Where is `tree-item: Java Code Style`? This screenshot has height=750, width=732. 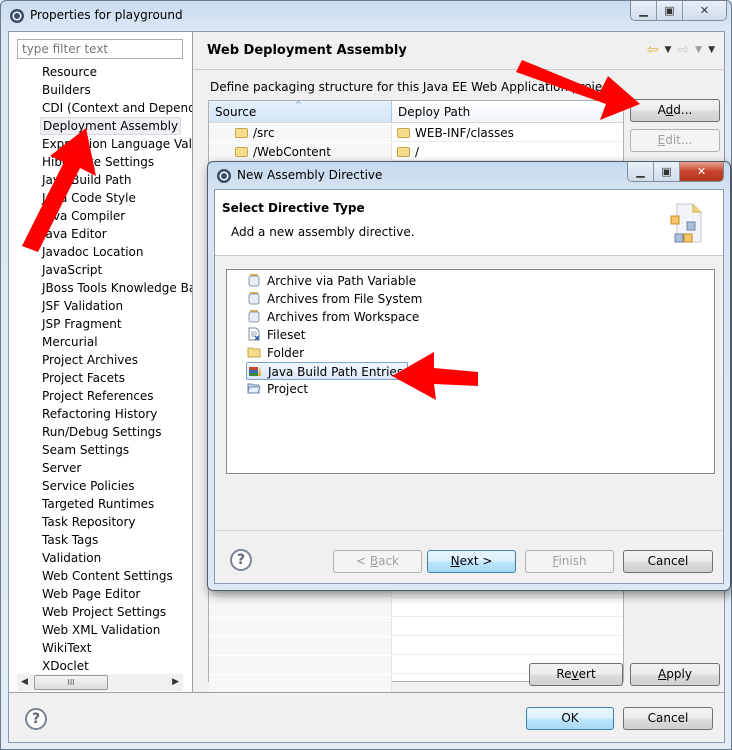
tree-item: Java Code Style is located at coordinates (100, 198).